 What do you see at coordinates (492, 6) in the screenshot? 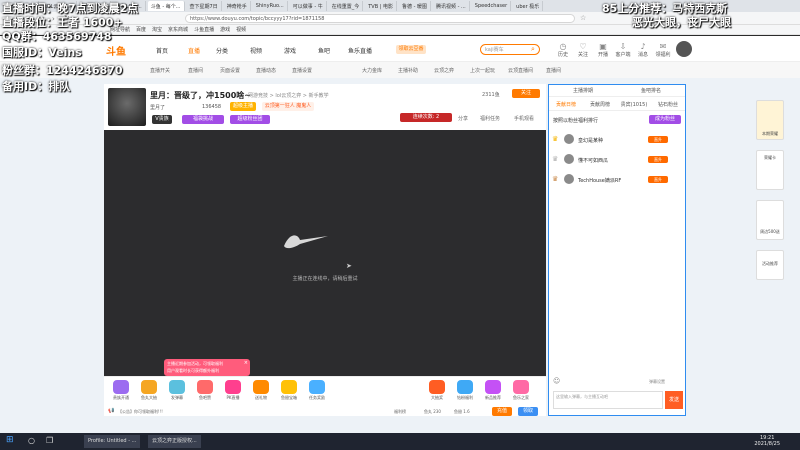
I see `browser-tab: Speedchaser` at bounding box center [492, 6].